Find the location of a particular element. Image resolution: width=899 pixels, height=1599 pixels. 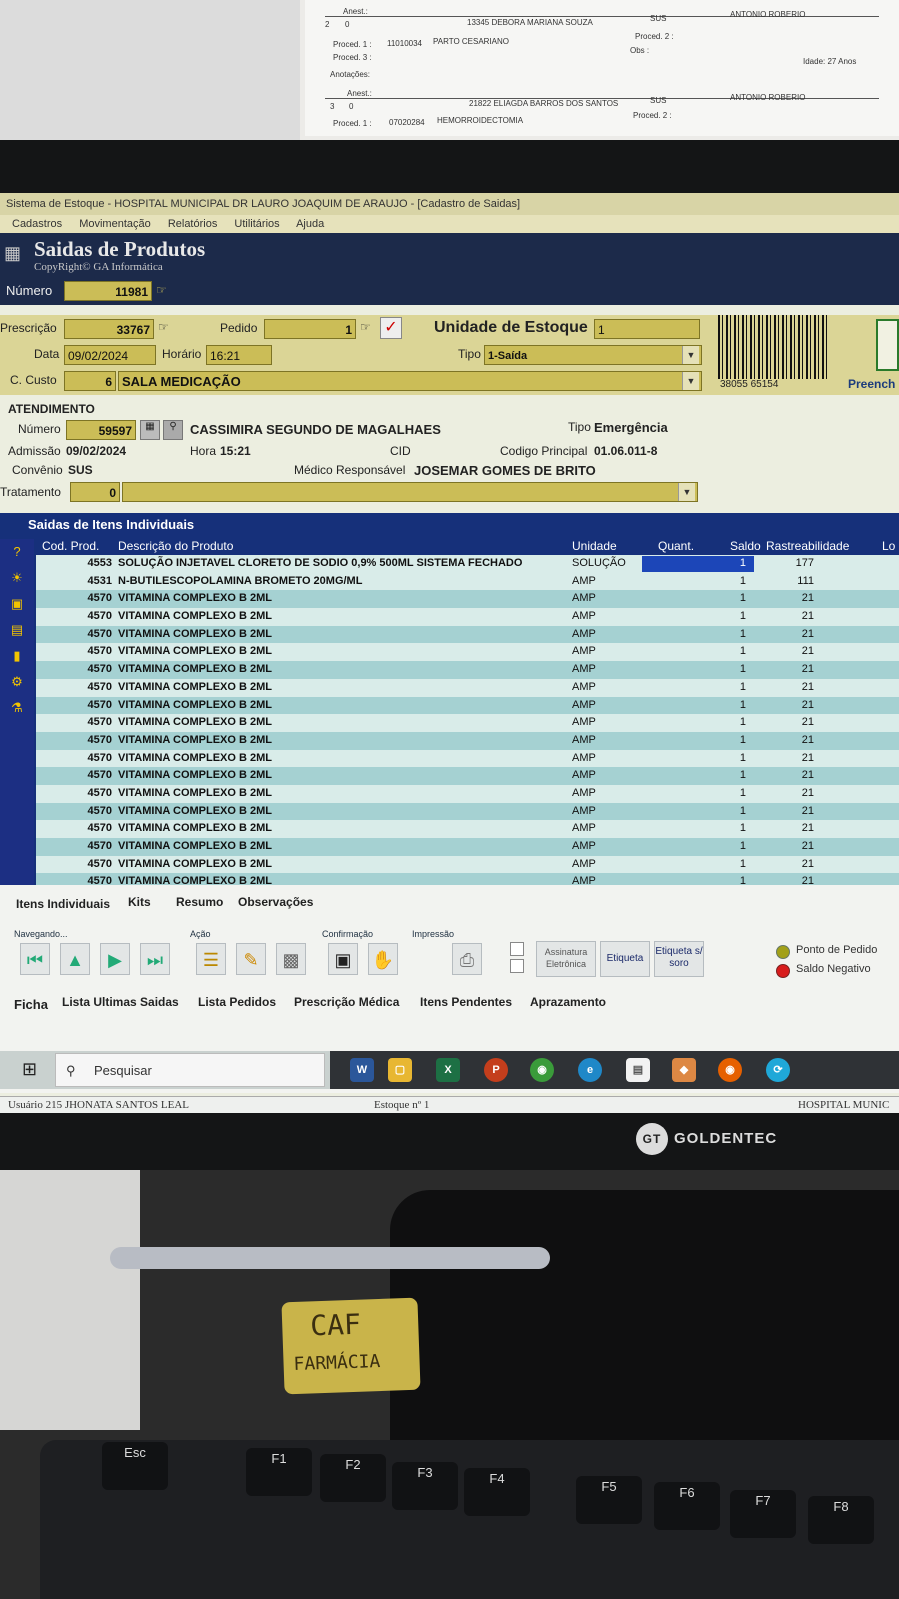

sun-icon: ☀ is located at coordinates (17, 578).